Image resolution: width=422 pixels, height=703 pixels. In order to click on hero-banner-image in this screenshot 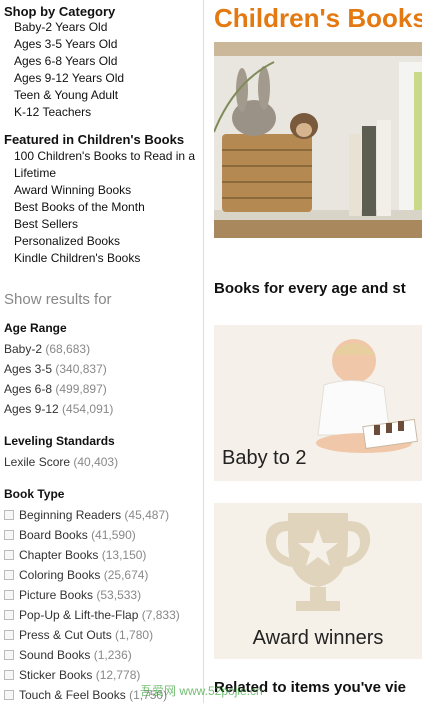, I will do `click(318, 140)`.